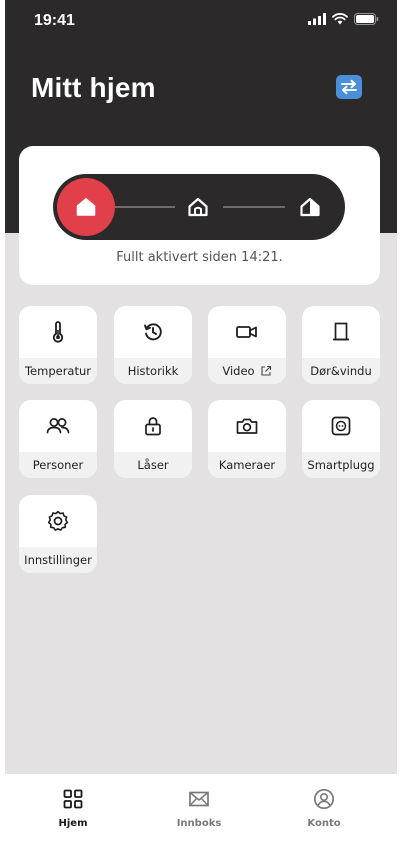 The width and height of the screenshot is (400, 866). I want to click on alarm-mode-selector, so click(199, 207).